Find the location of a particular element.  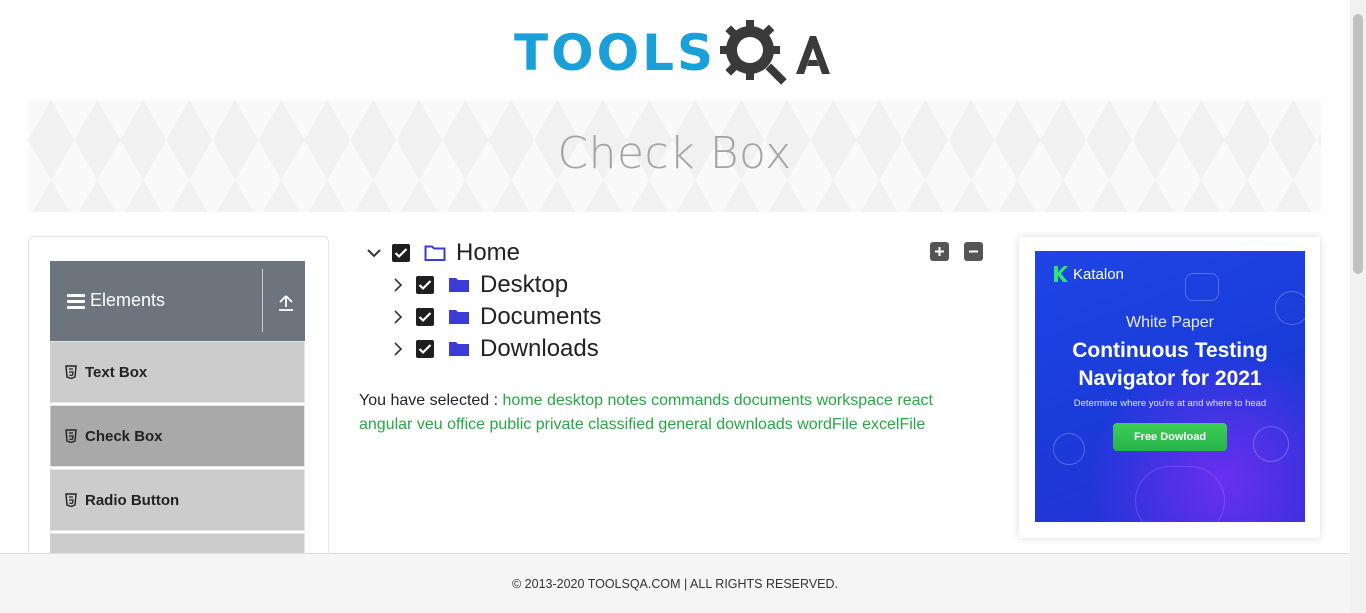

code-icon is located at coordinates (1202, 287).